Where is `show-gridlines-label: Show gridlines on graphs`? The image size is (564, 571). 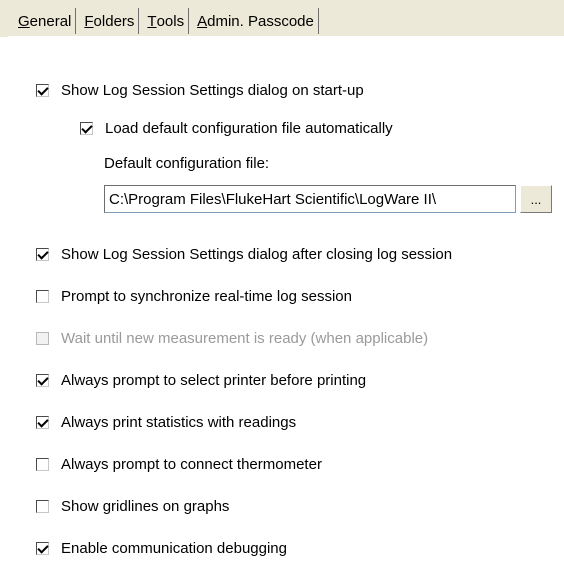
show-gridlines-label: Show gridlines on graphs is located at coordinates (145, 506).